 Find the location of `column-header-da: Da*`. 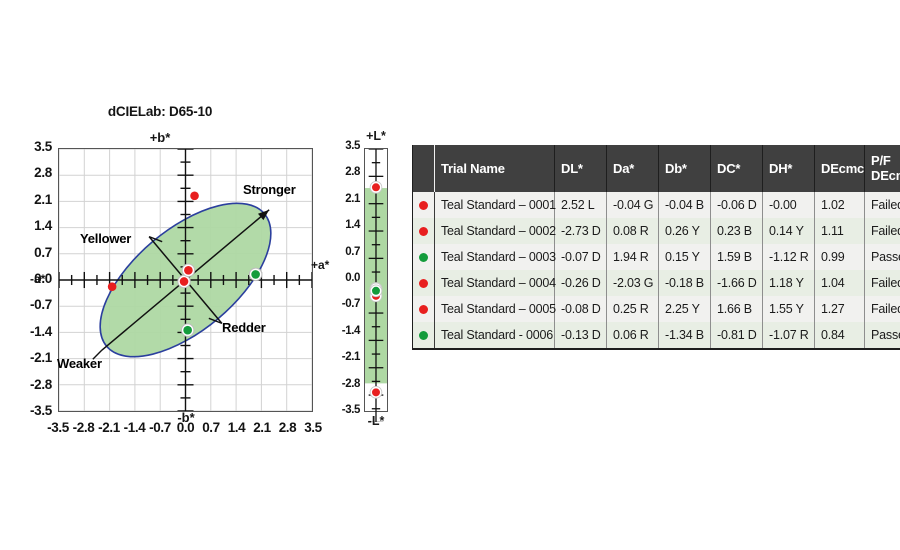

column-header-da: Da* is located at coordinates (632, 168).